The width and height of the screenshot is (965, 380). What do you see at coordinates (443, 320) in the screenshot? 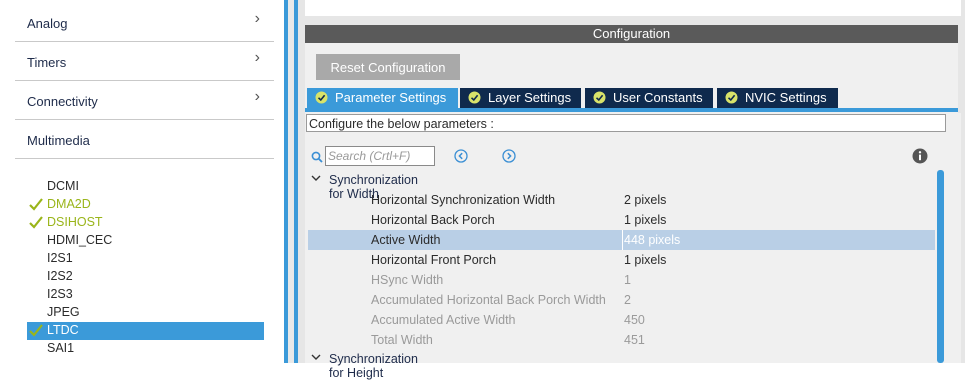
I see `param-name: Accumulated Active Width` at bounding box center [443, 320].